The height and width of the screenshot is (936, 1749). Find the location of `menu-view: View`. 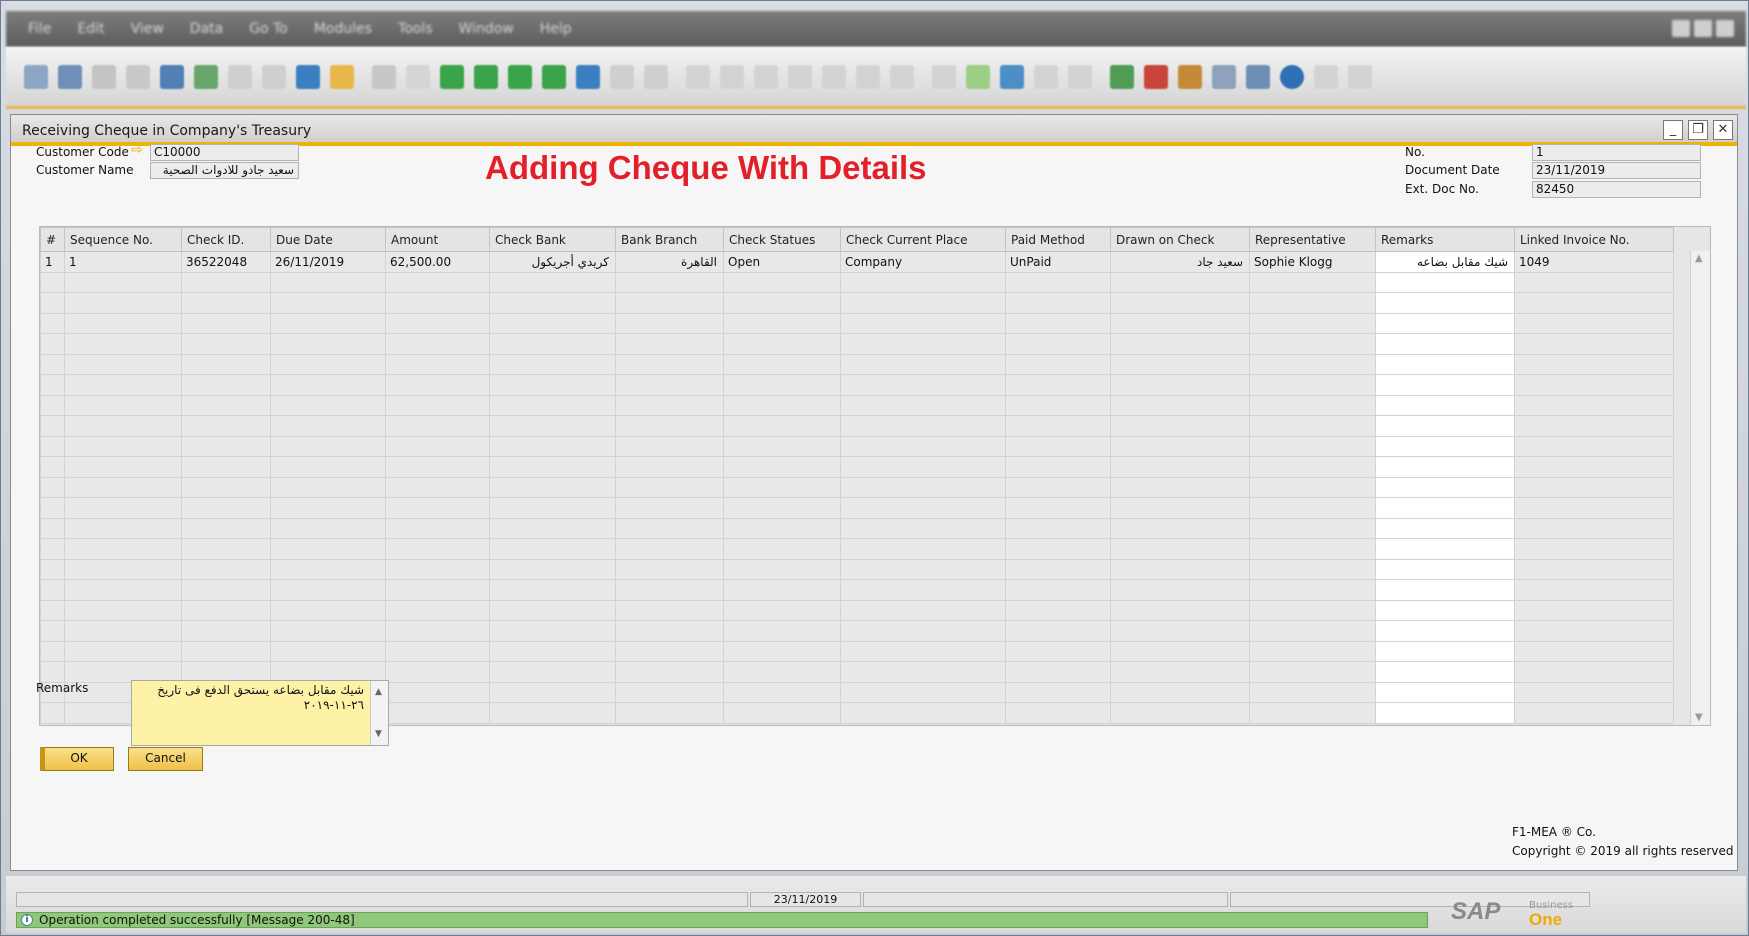

menu-view: View is located at coordinates (147, 29).